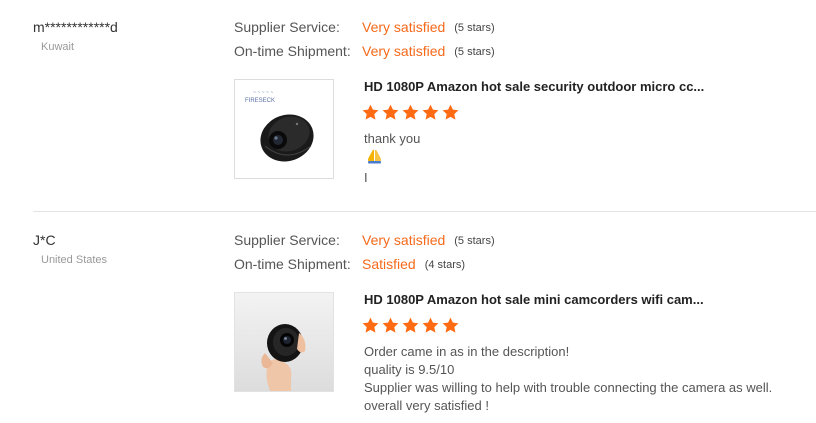 The width and height of the screenshot is (816, 423). I want to click on shipment-stars: (4 stars), so click(445, 265).